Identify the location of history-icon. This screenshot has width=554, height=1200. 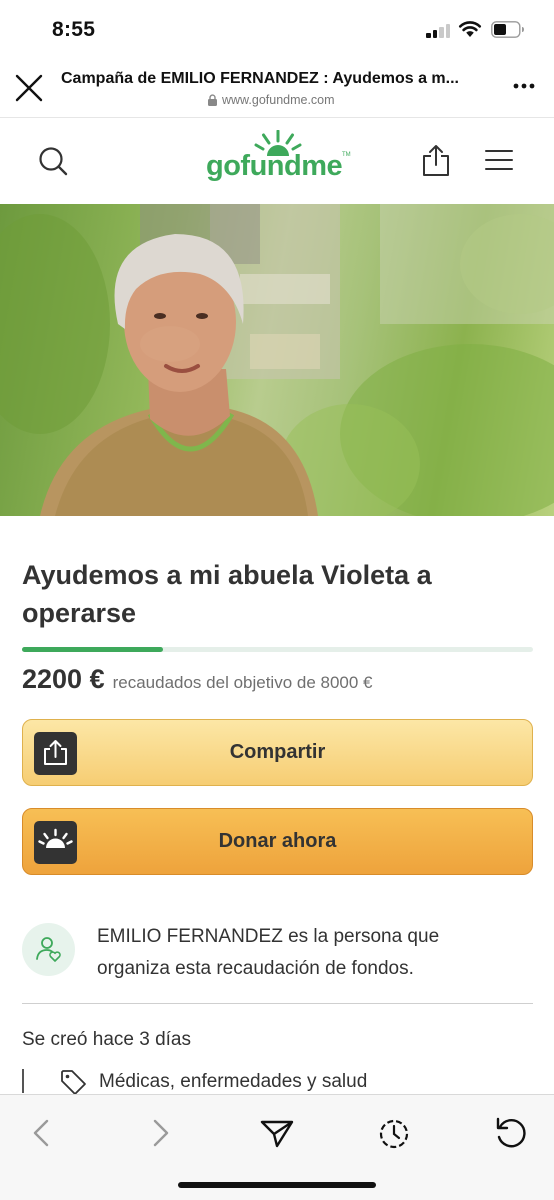
(394, 1134).